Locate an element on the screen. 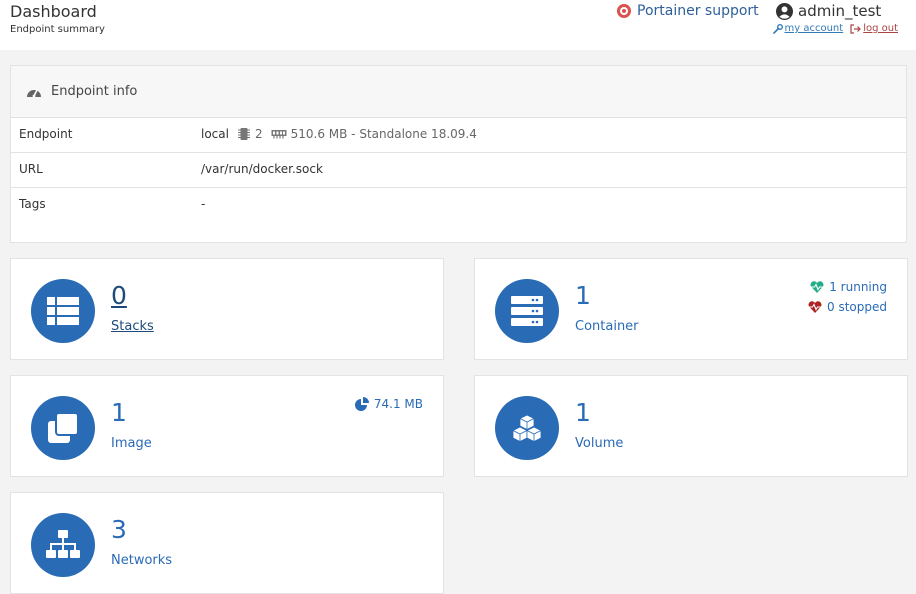  images-size-value: 74.1 MB is located at coordinates (398, 404).